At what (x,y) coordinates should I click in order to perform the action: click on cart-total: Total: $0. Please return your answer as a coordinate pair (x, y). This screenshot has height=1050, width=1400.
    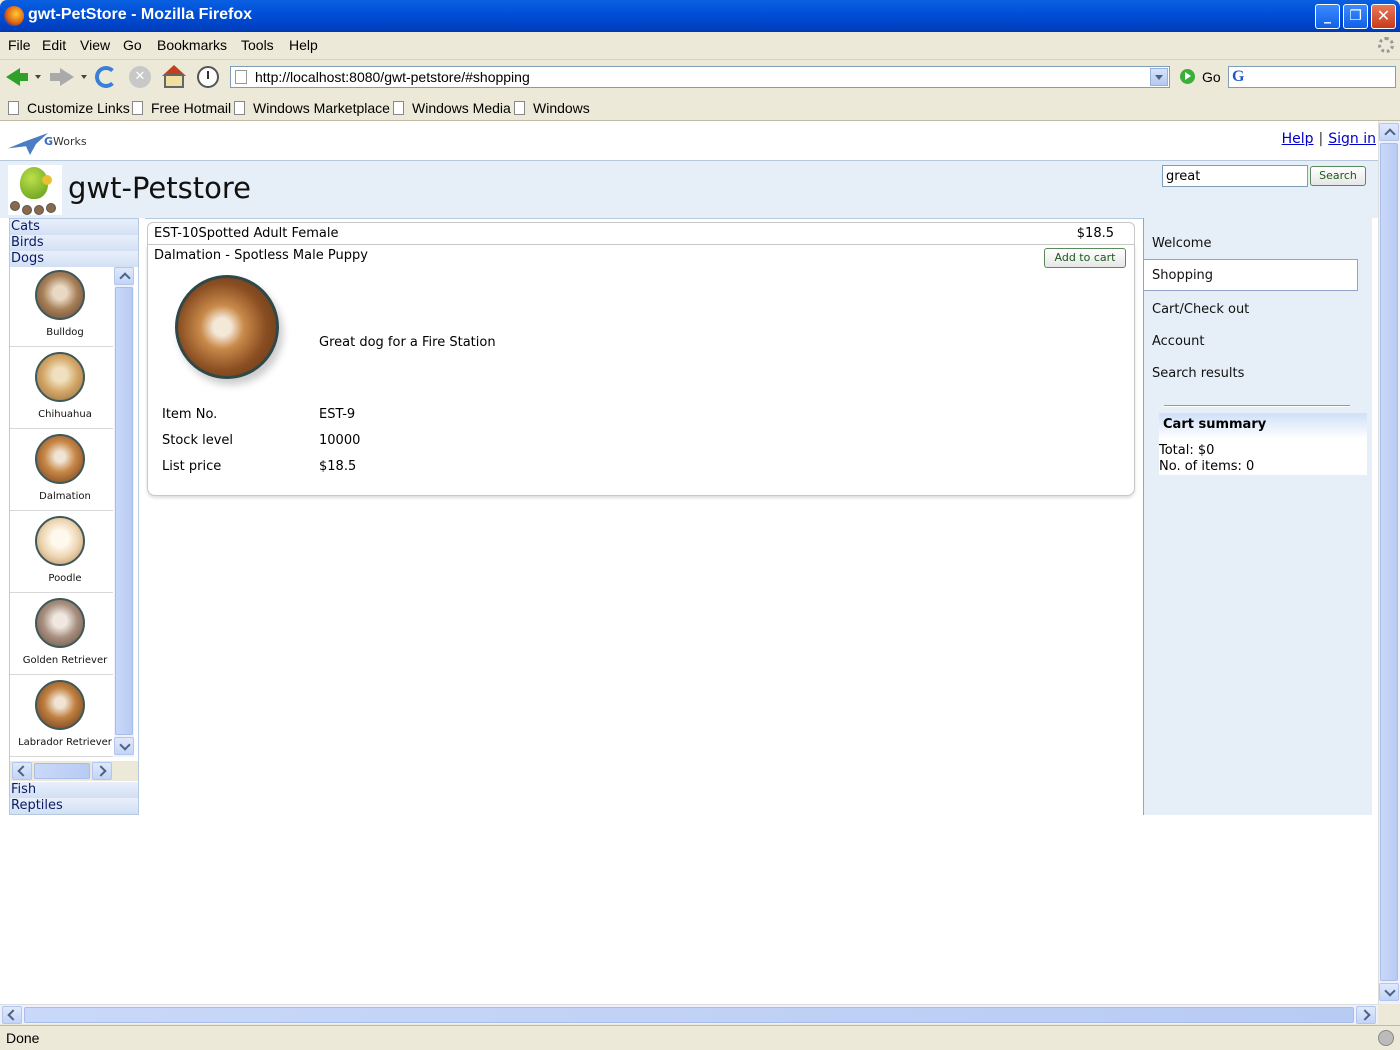
    Looking at the image, I should click on (1187, 450).